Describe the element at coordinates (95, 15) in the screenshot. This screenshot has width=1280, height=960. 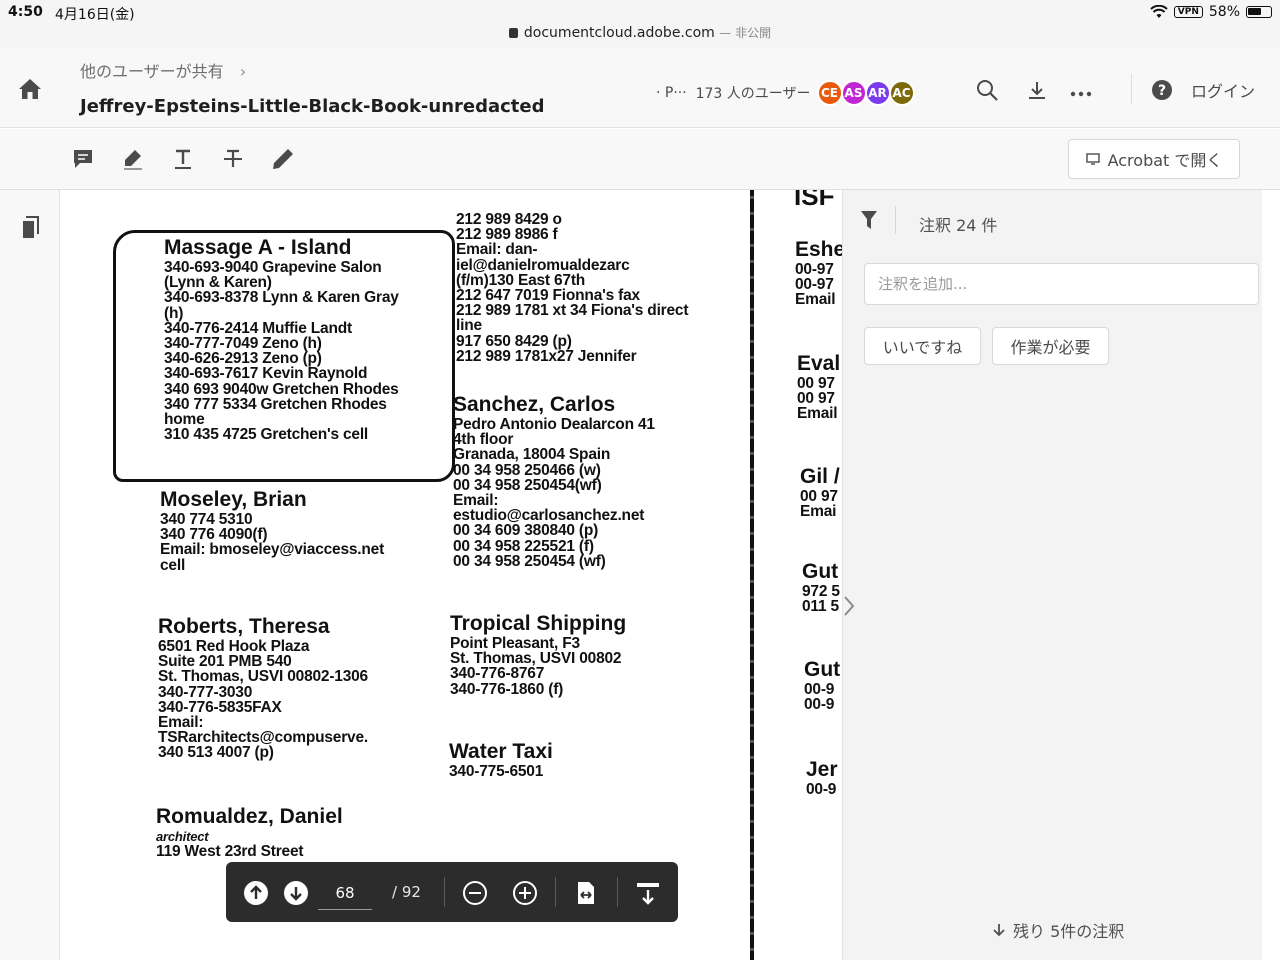
I see `status-date: 4月16日(金)` at that location.